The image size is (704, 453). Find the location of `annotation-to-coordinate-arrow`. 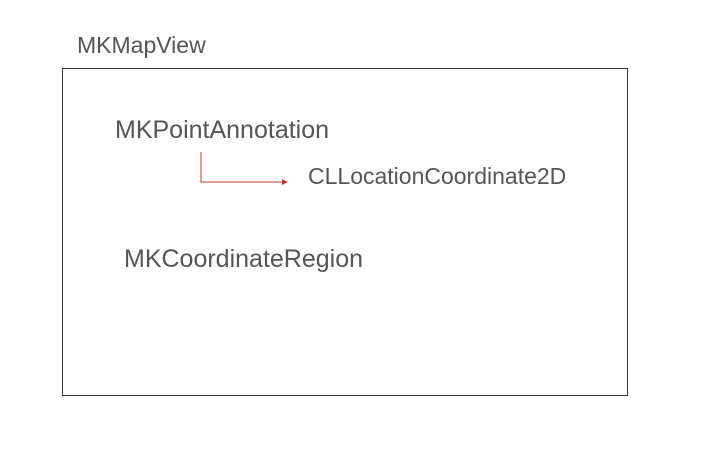

annotation-to-coordinate-arrow is located at coordinates (244, 168).